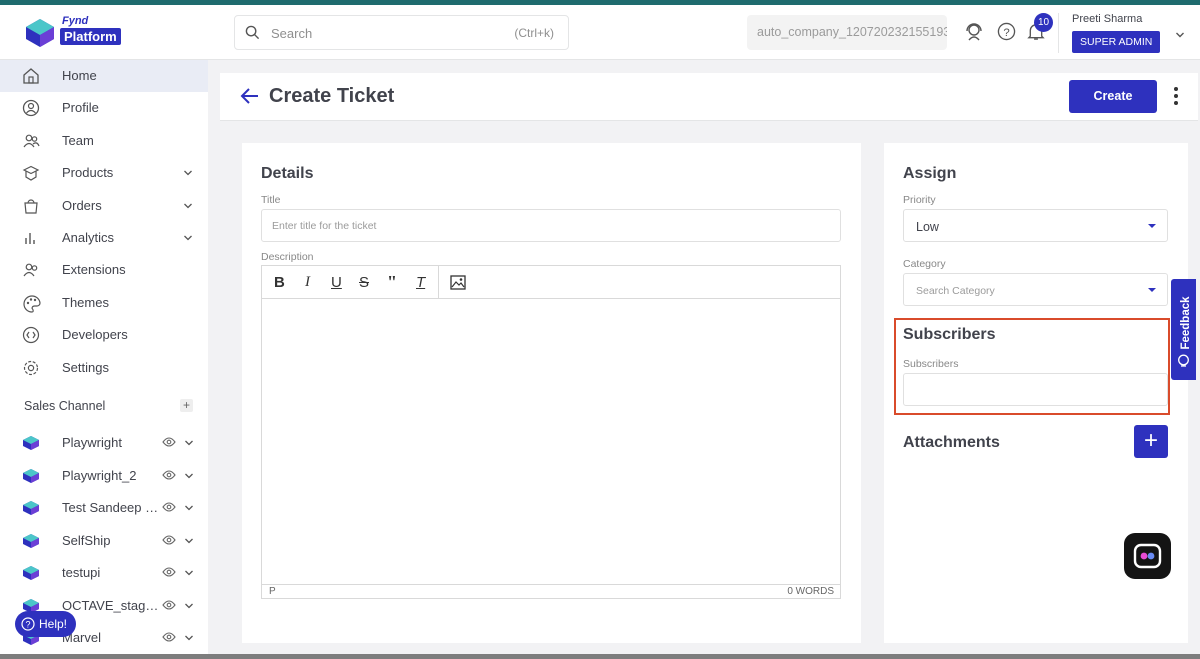  What do you see at coordinates (551, 225) in the screenshot?
I see `ticket-title-input: Enter title for the ticket` at bounding box center [551, 225].